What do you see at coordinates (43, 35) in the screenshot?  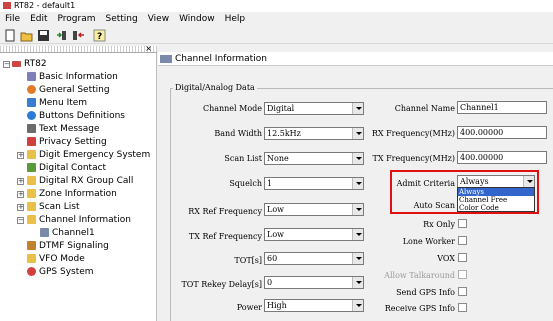 I see `save-icon` at bounding box center [43, 35].